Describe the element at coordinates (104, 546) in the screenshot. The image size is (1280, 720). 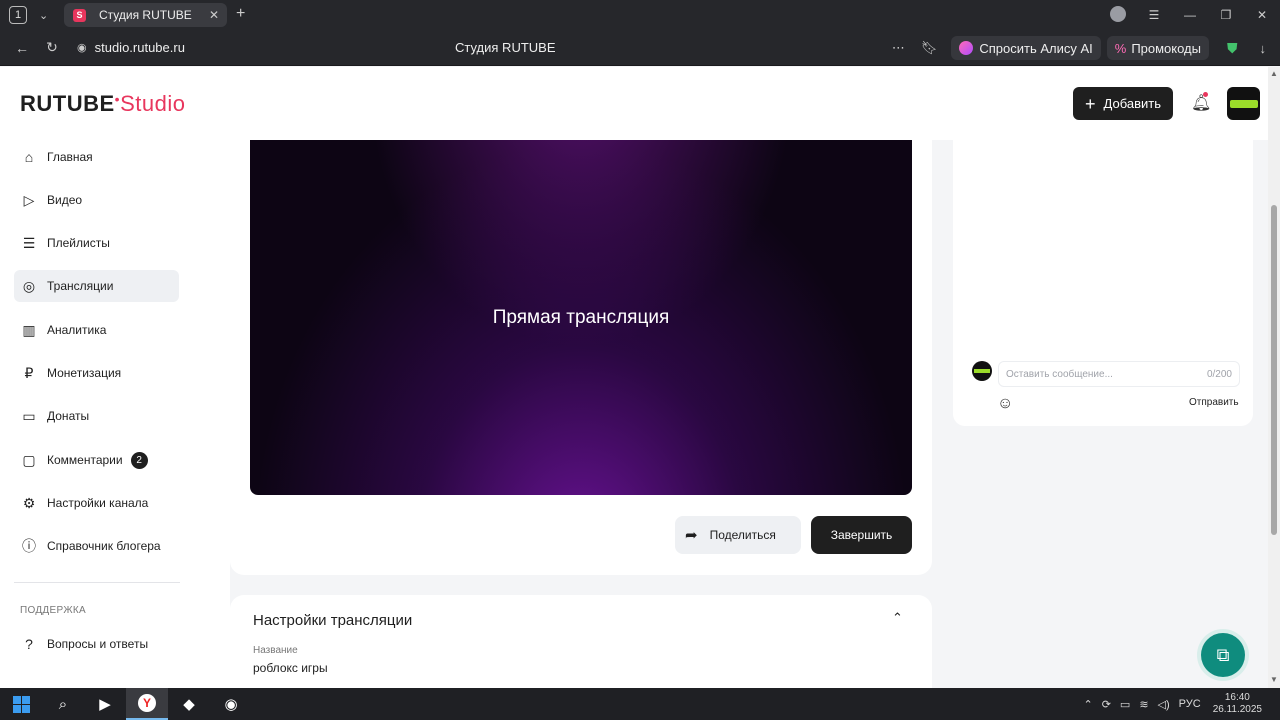
I see `sidebar-item-label: Справочник блогера` at that location.